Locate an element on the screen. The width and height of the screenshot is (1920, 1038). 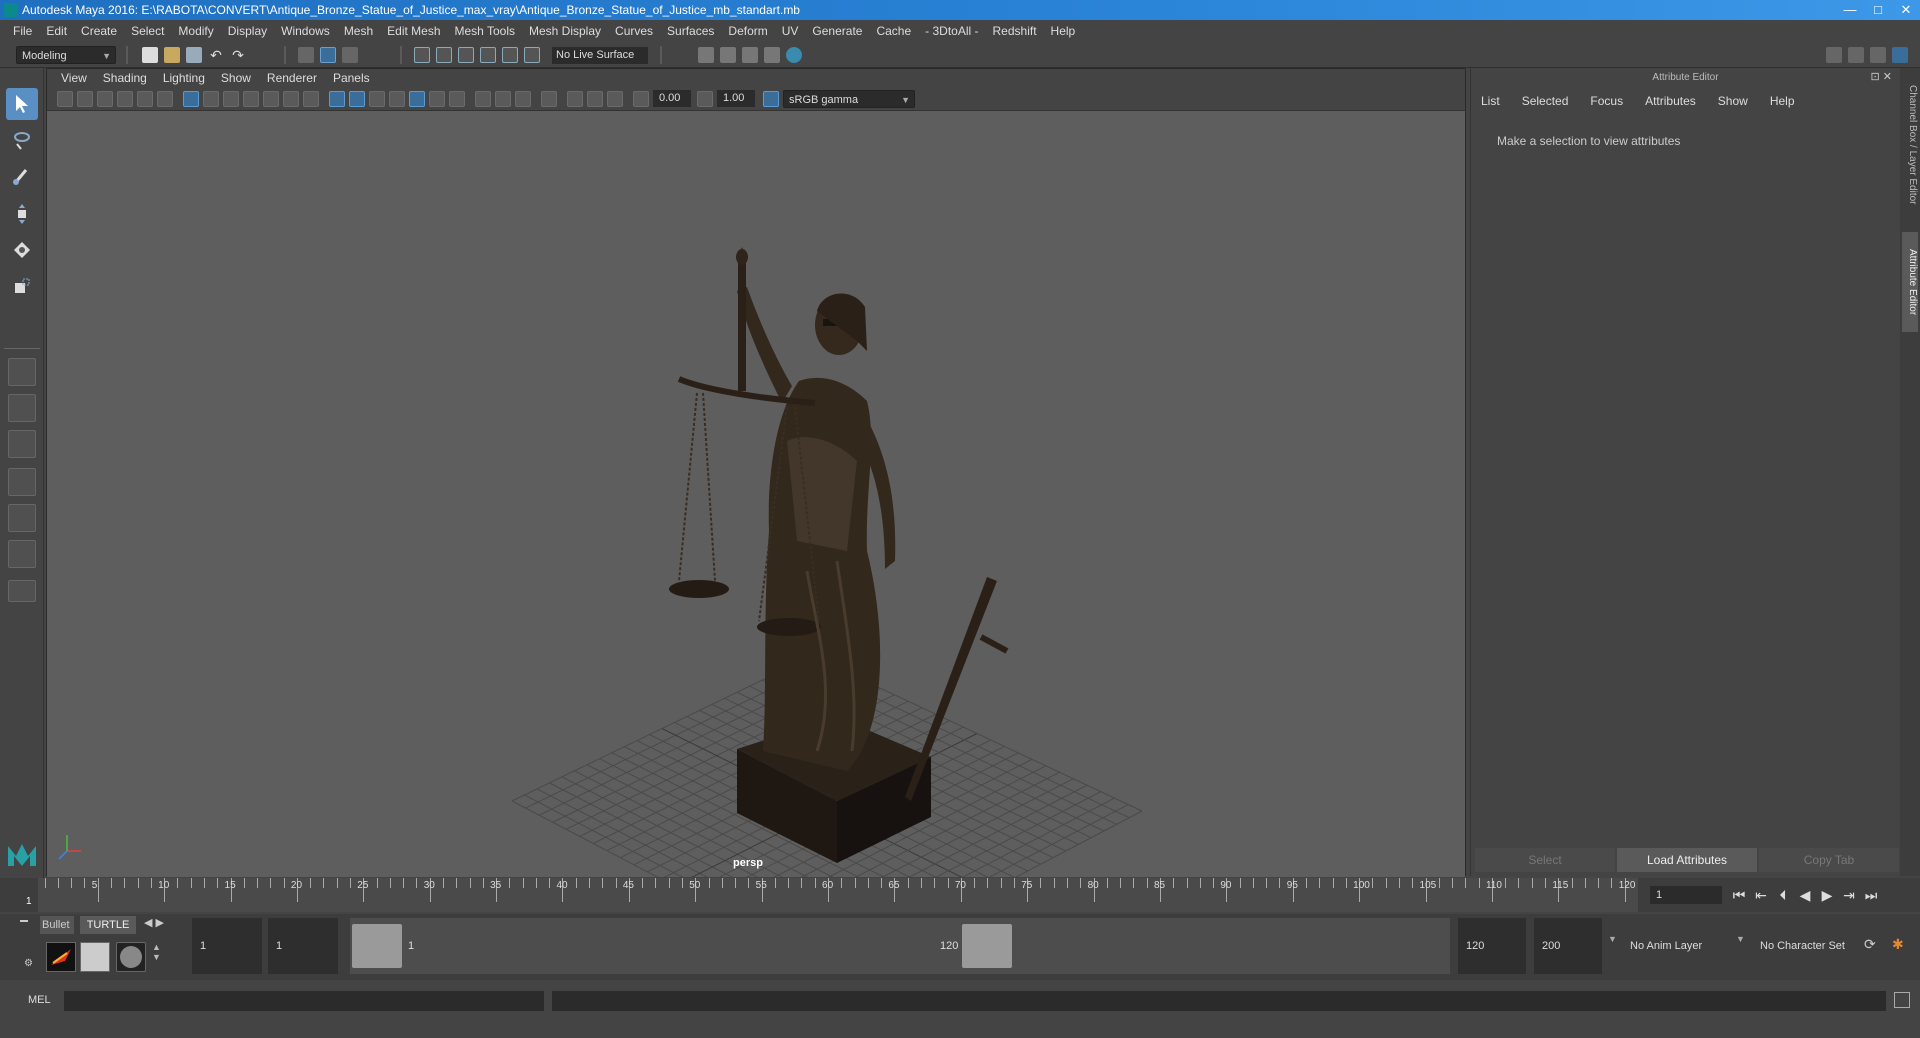
scale-tool-button is located at coordinates (22, 286).